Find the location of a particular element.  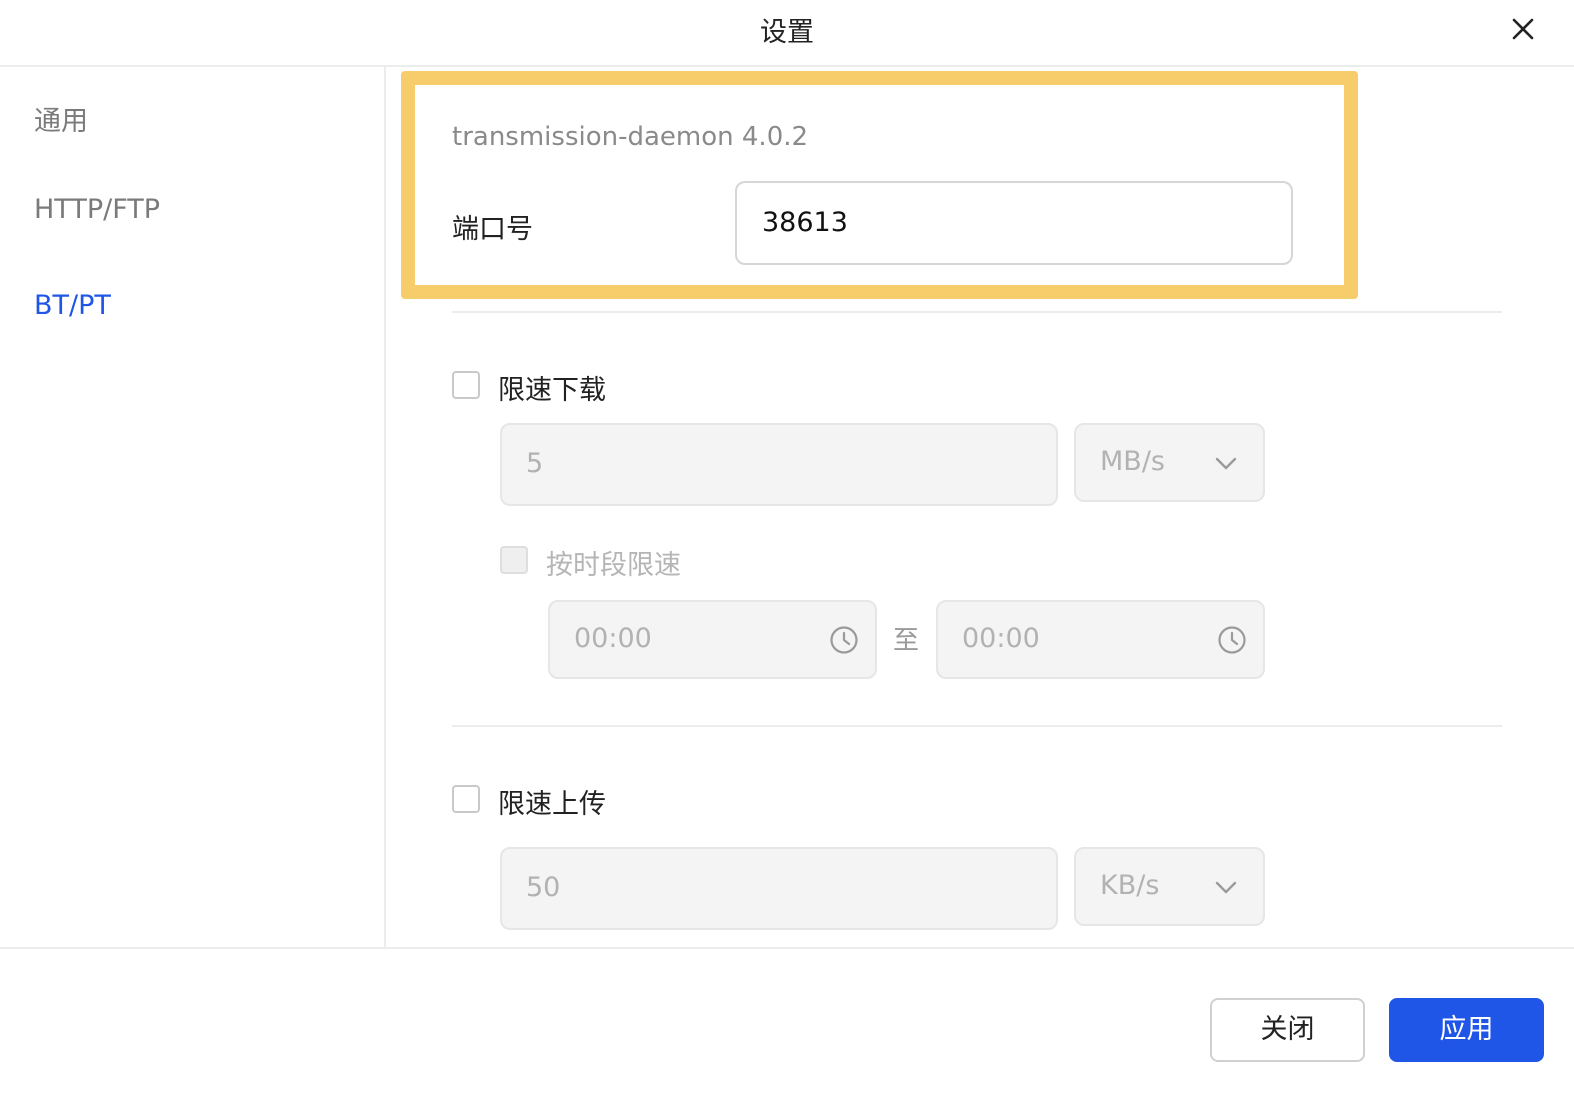

close-icon is located at coordinates (1523, 29).